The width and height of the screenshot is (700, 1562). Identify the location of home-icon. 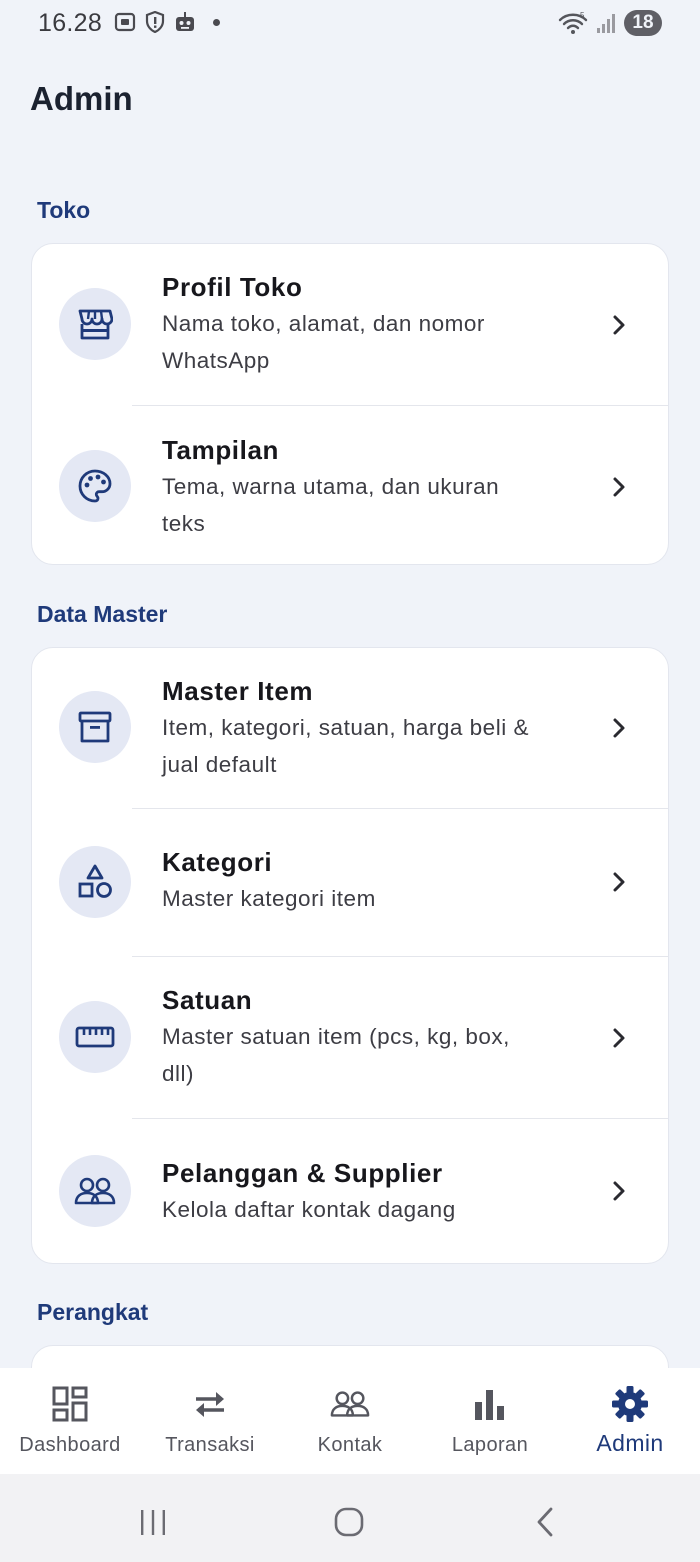
(349, 1522).